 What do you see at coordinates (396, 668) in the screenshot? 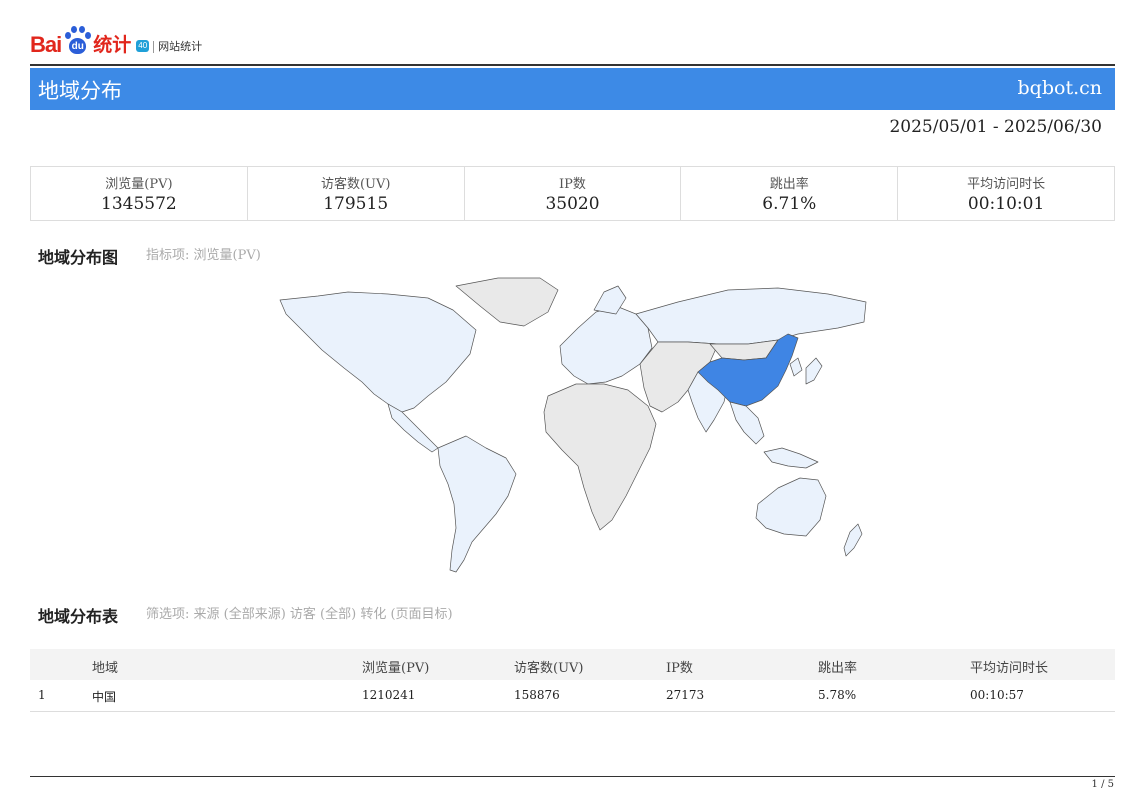
I see `column-header-pv: 浏览量(PV)` at bounding box center [396, 668].